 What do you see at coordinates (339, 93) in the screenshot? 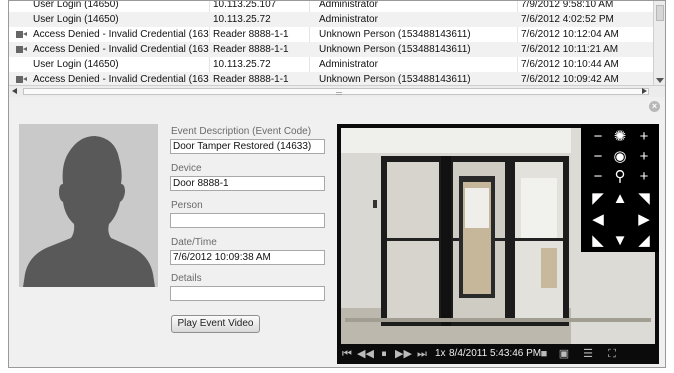
I see `grip-icon` at bounding box center [339, 93].